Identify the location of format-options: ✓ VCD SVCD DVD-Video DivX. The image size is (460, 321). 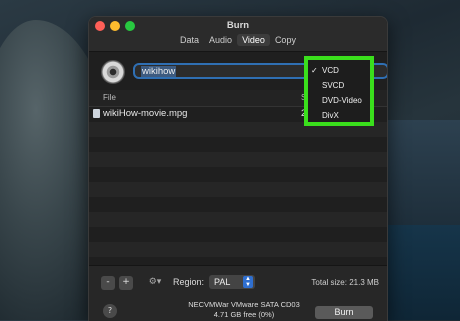
(339, 93).